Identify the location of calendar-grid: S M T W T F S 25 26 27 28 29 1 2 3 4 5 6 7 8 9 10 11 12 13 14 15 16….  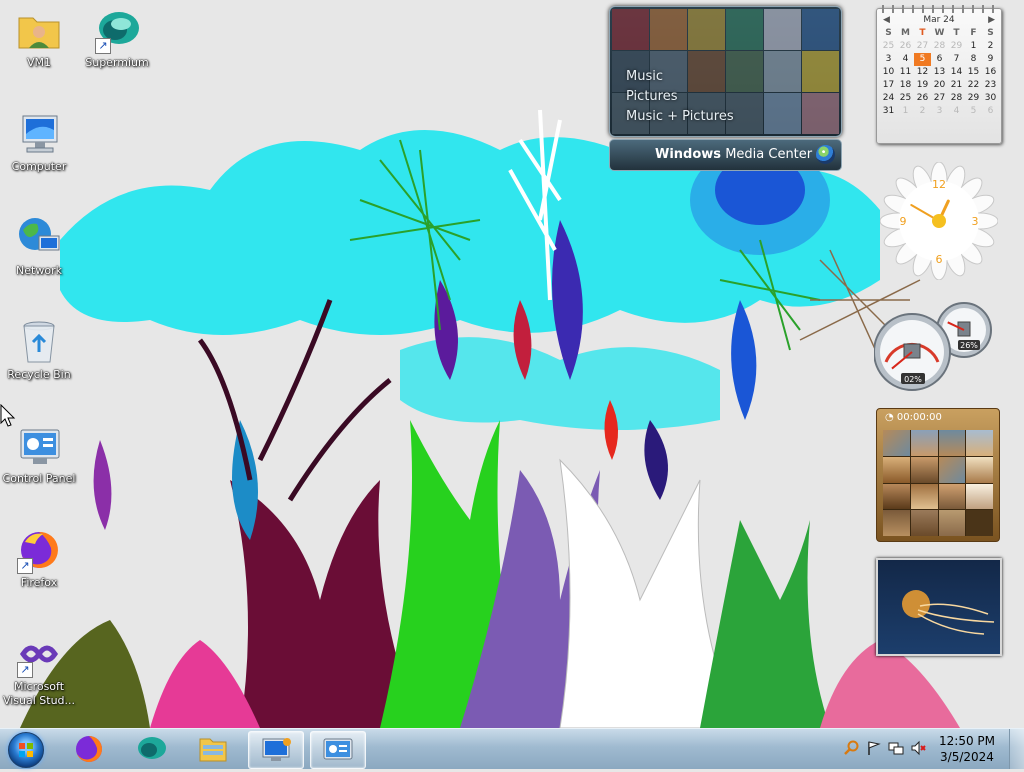
(940, 72).